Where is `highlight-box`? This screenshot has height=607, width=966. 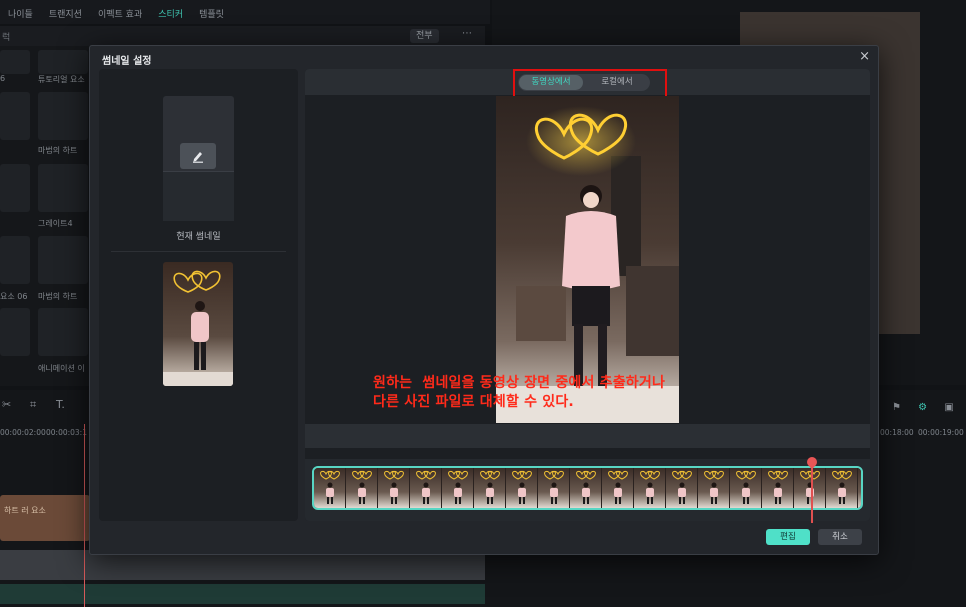 highlight-box is located at coordinates (590, 83).